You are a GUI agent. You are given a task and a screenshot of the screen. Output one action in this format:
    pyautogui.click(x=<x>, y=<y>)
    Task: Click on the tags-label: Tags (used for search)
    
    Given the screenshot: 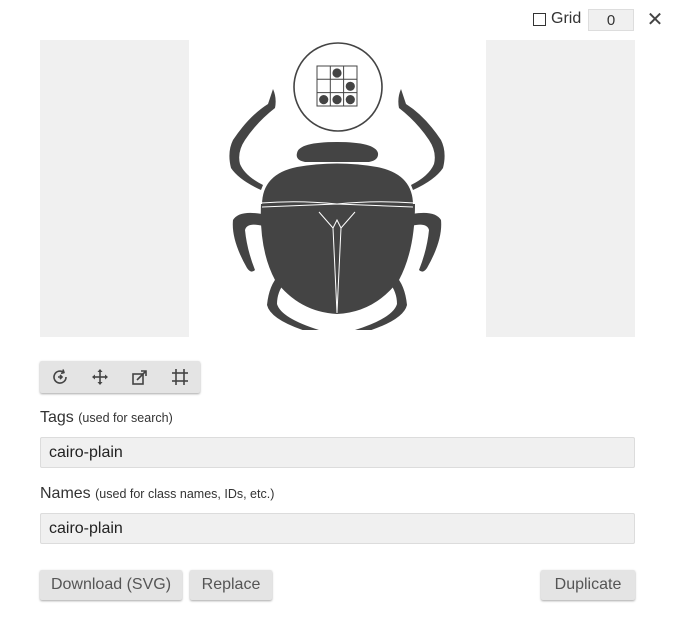 What is the action you would take?
    pyautogui.click(x=106, y=418)
    